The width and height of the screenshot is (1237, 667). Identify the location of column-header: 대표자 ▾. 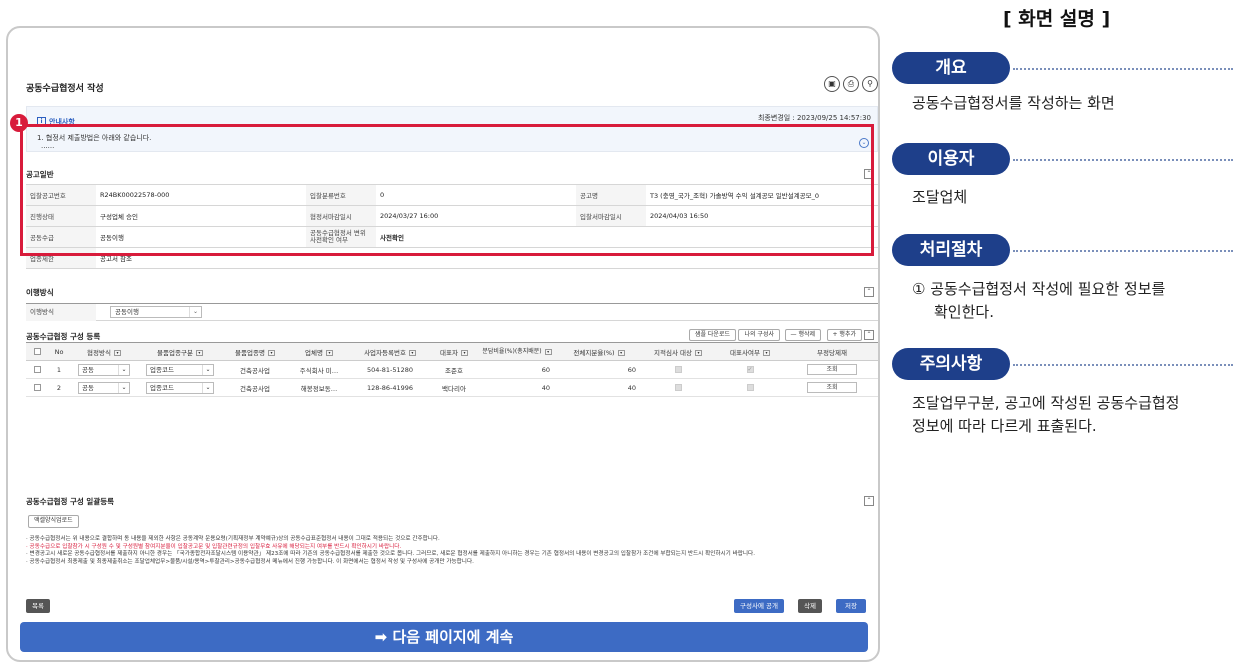
(454, 351).